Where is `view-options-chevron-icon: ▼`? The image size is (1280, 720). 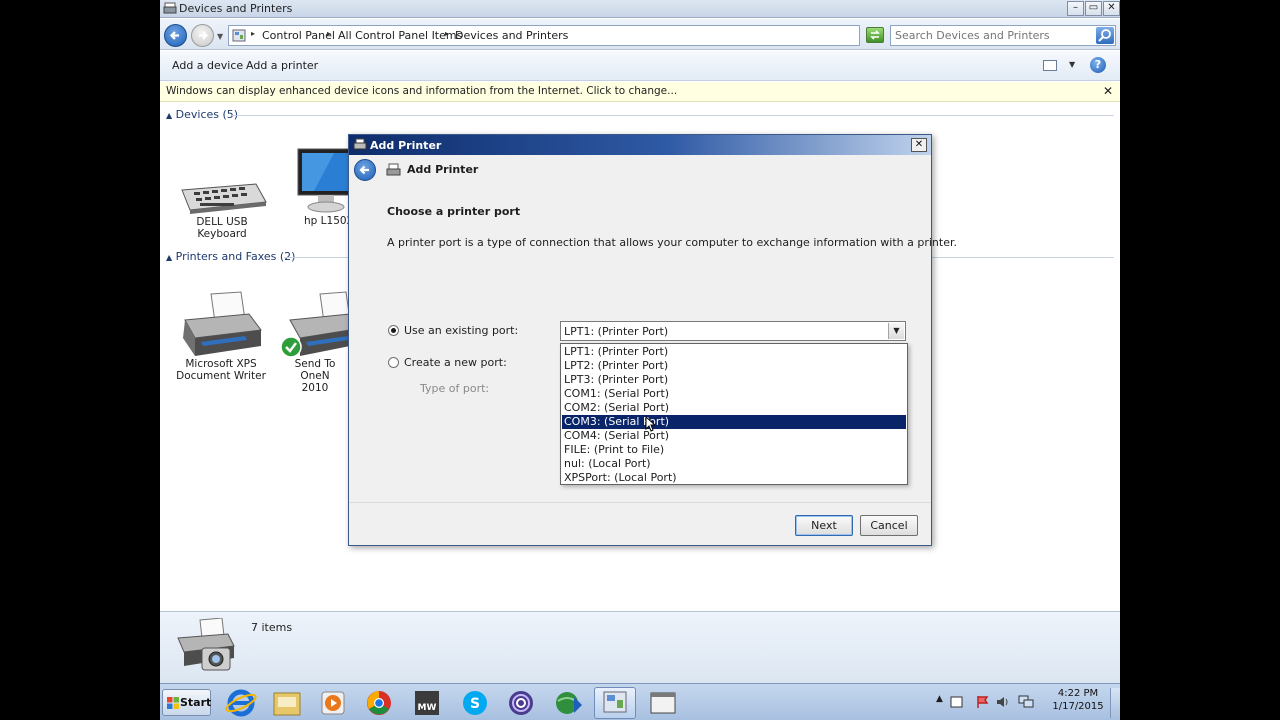 view-options-chevron-icon: ▼ is located at coordinates (1072, 64).